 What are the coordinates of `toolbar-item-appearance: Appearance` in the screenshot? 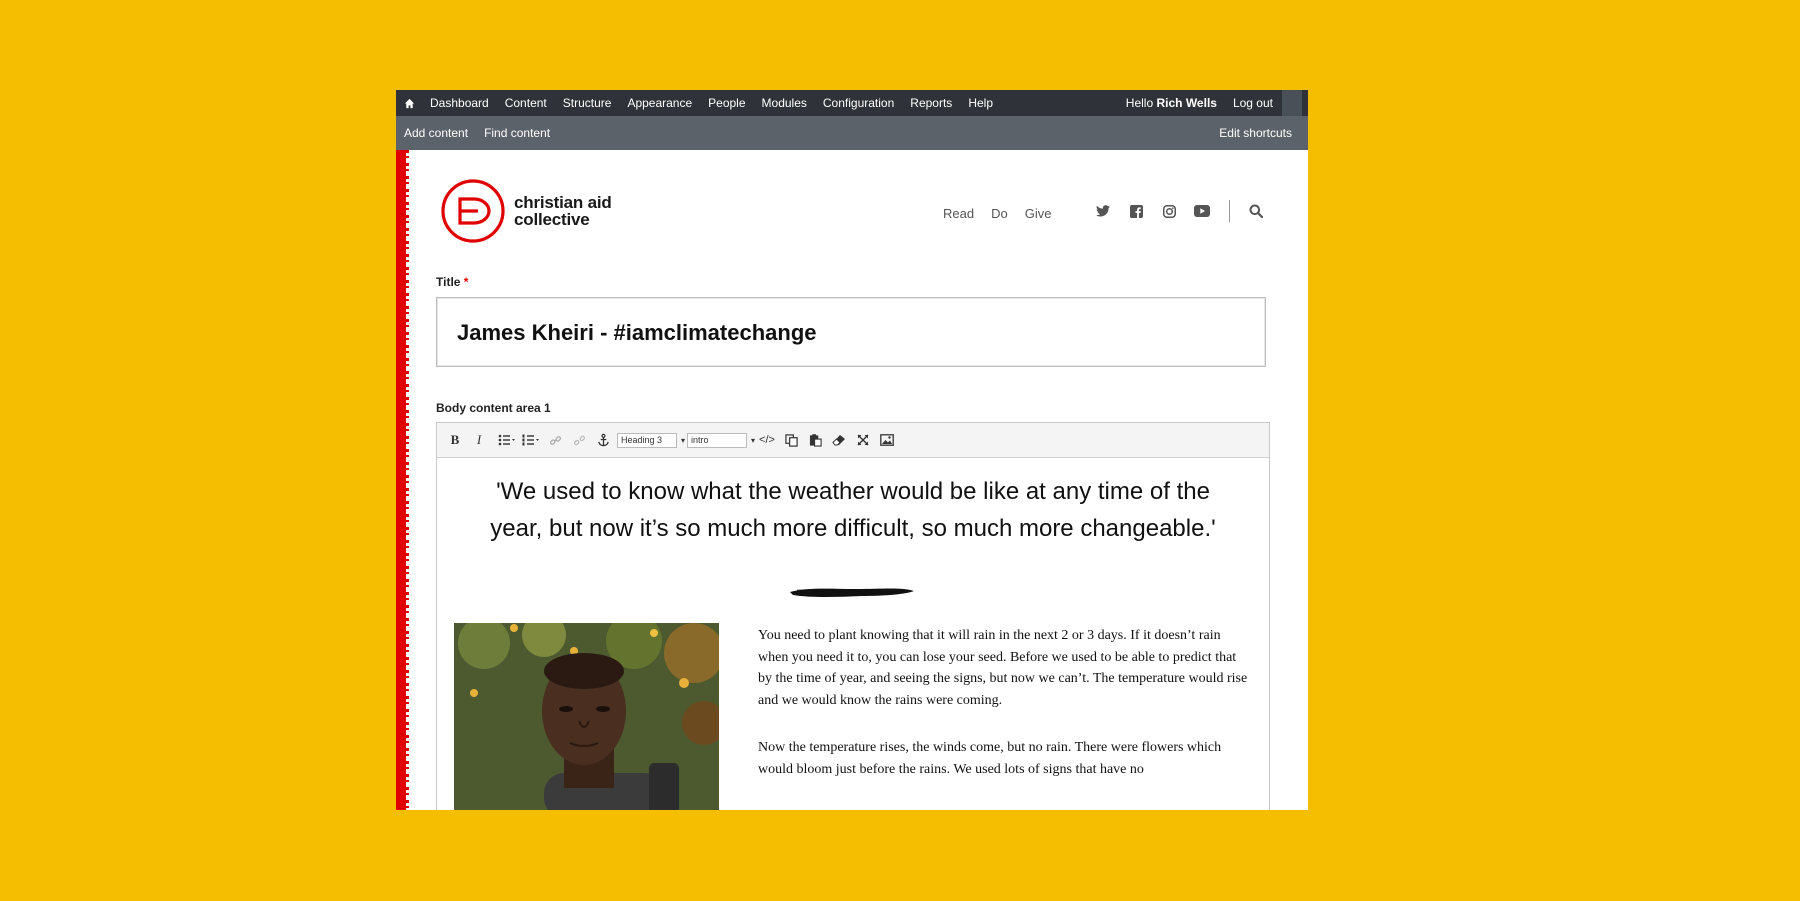 It's located at (659, 103).